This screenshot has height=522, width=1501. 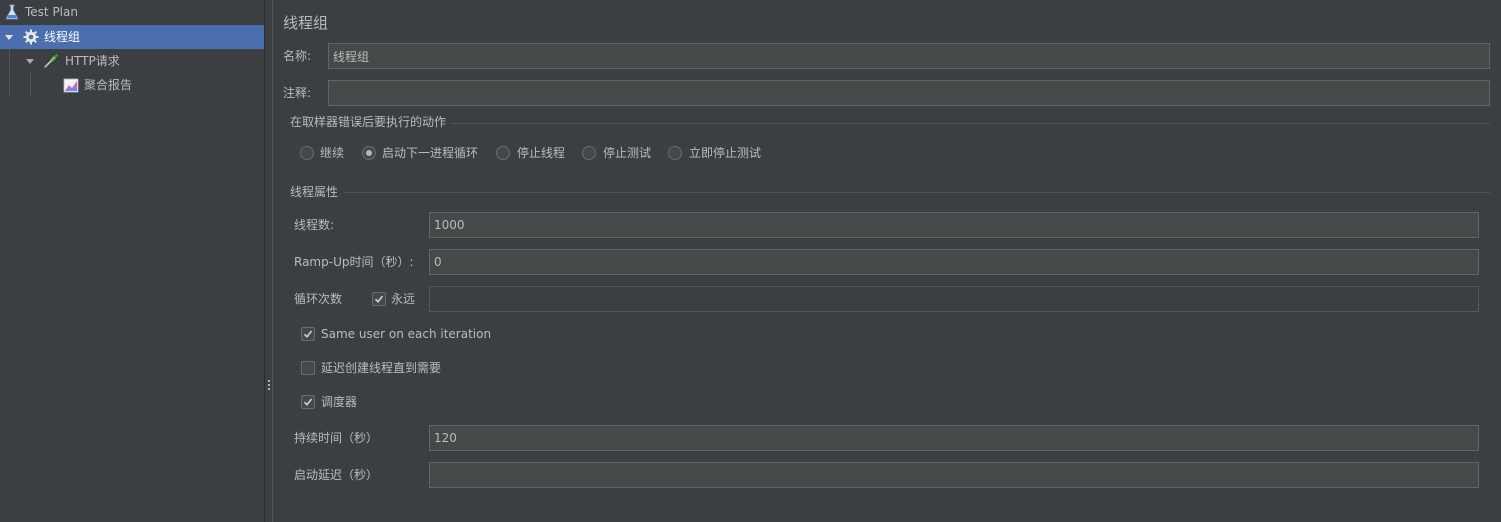 What do you see at coordinates (297, 93) in the screenshot?
I see `comment-label: 注释:` at bounding box center [297, 93].